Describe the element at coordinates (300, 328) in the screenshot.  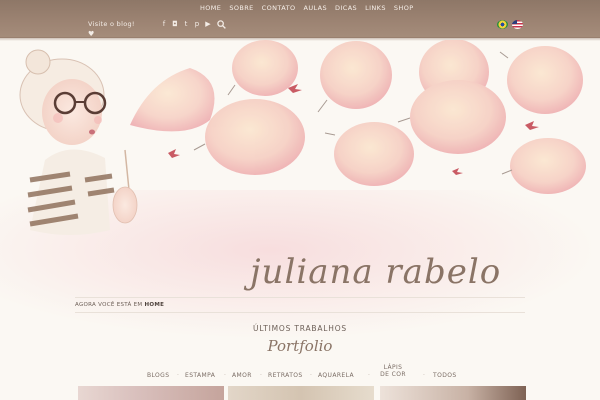
I see `section-kicker: ÚLTIMOS TRABALHOS` at that location.